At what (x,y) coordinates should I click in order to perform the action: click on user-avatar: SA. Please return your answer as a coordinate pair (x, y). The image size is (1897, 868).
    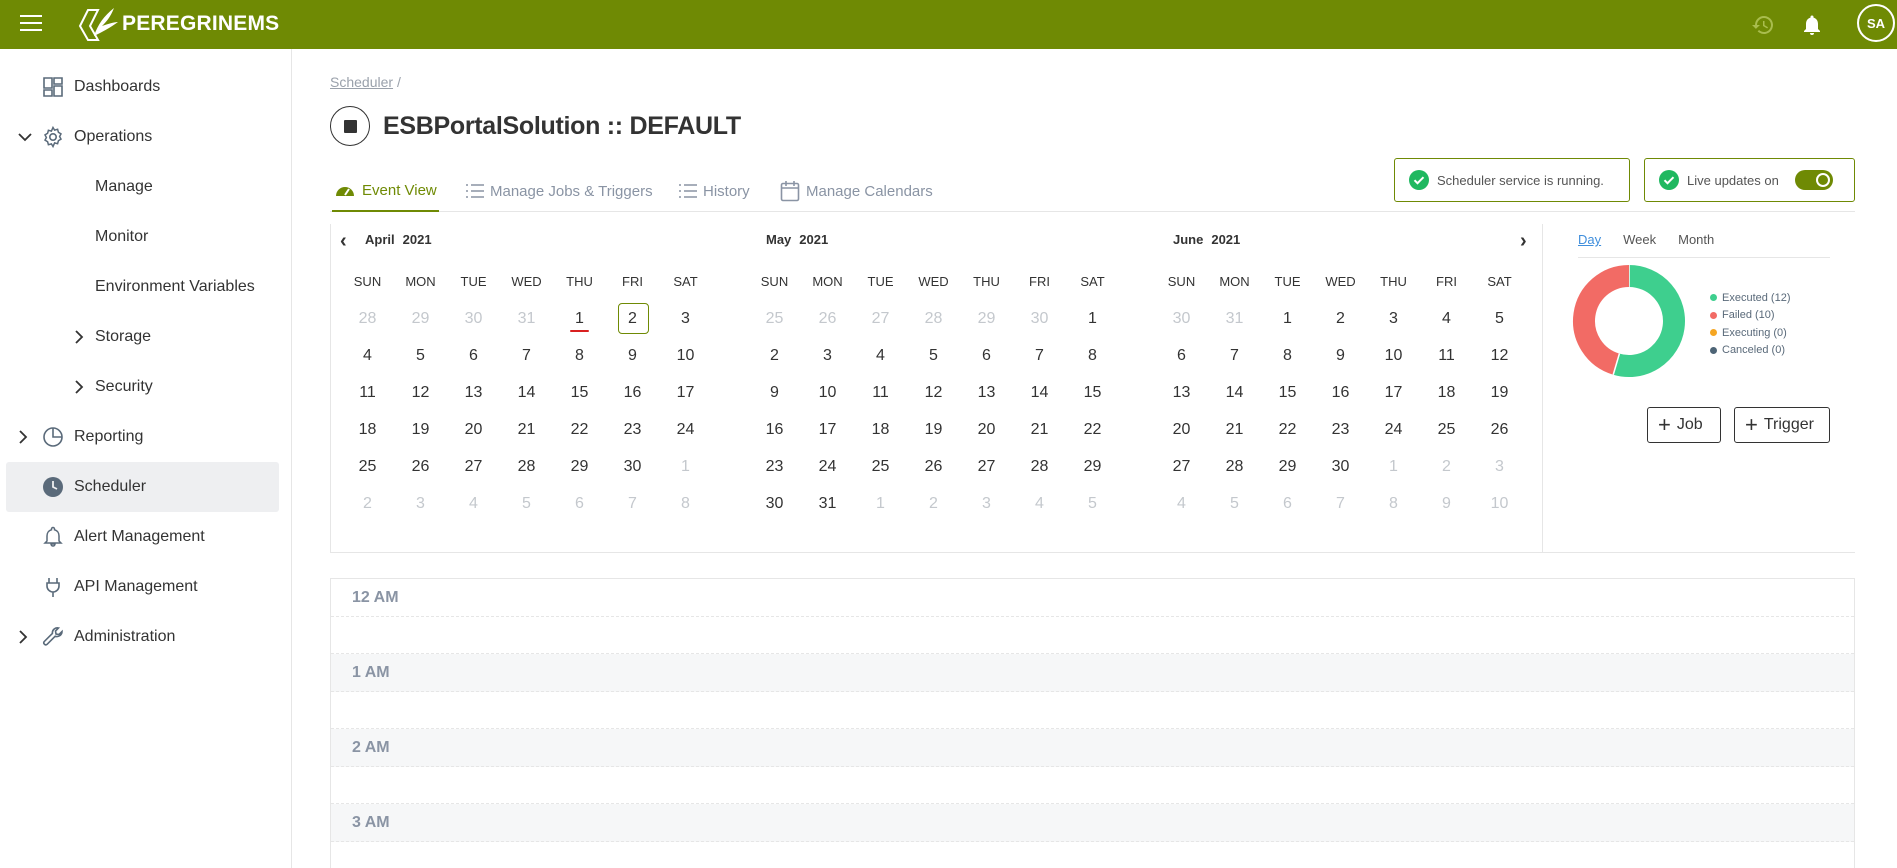
    Looking at the image, I should click on (1876, 23).